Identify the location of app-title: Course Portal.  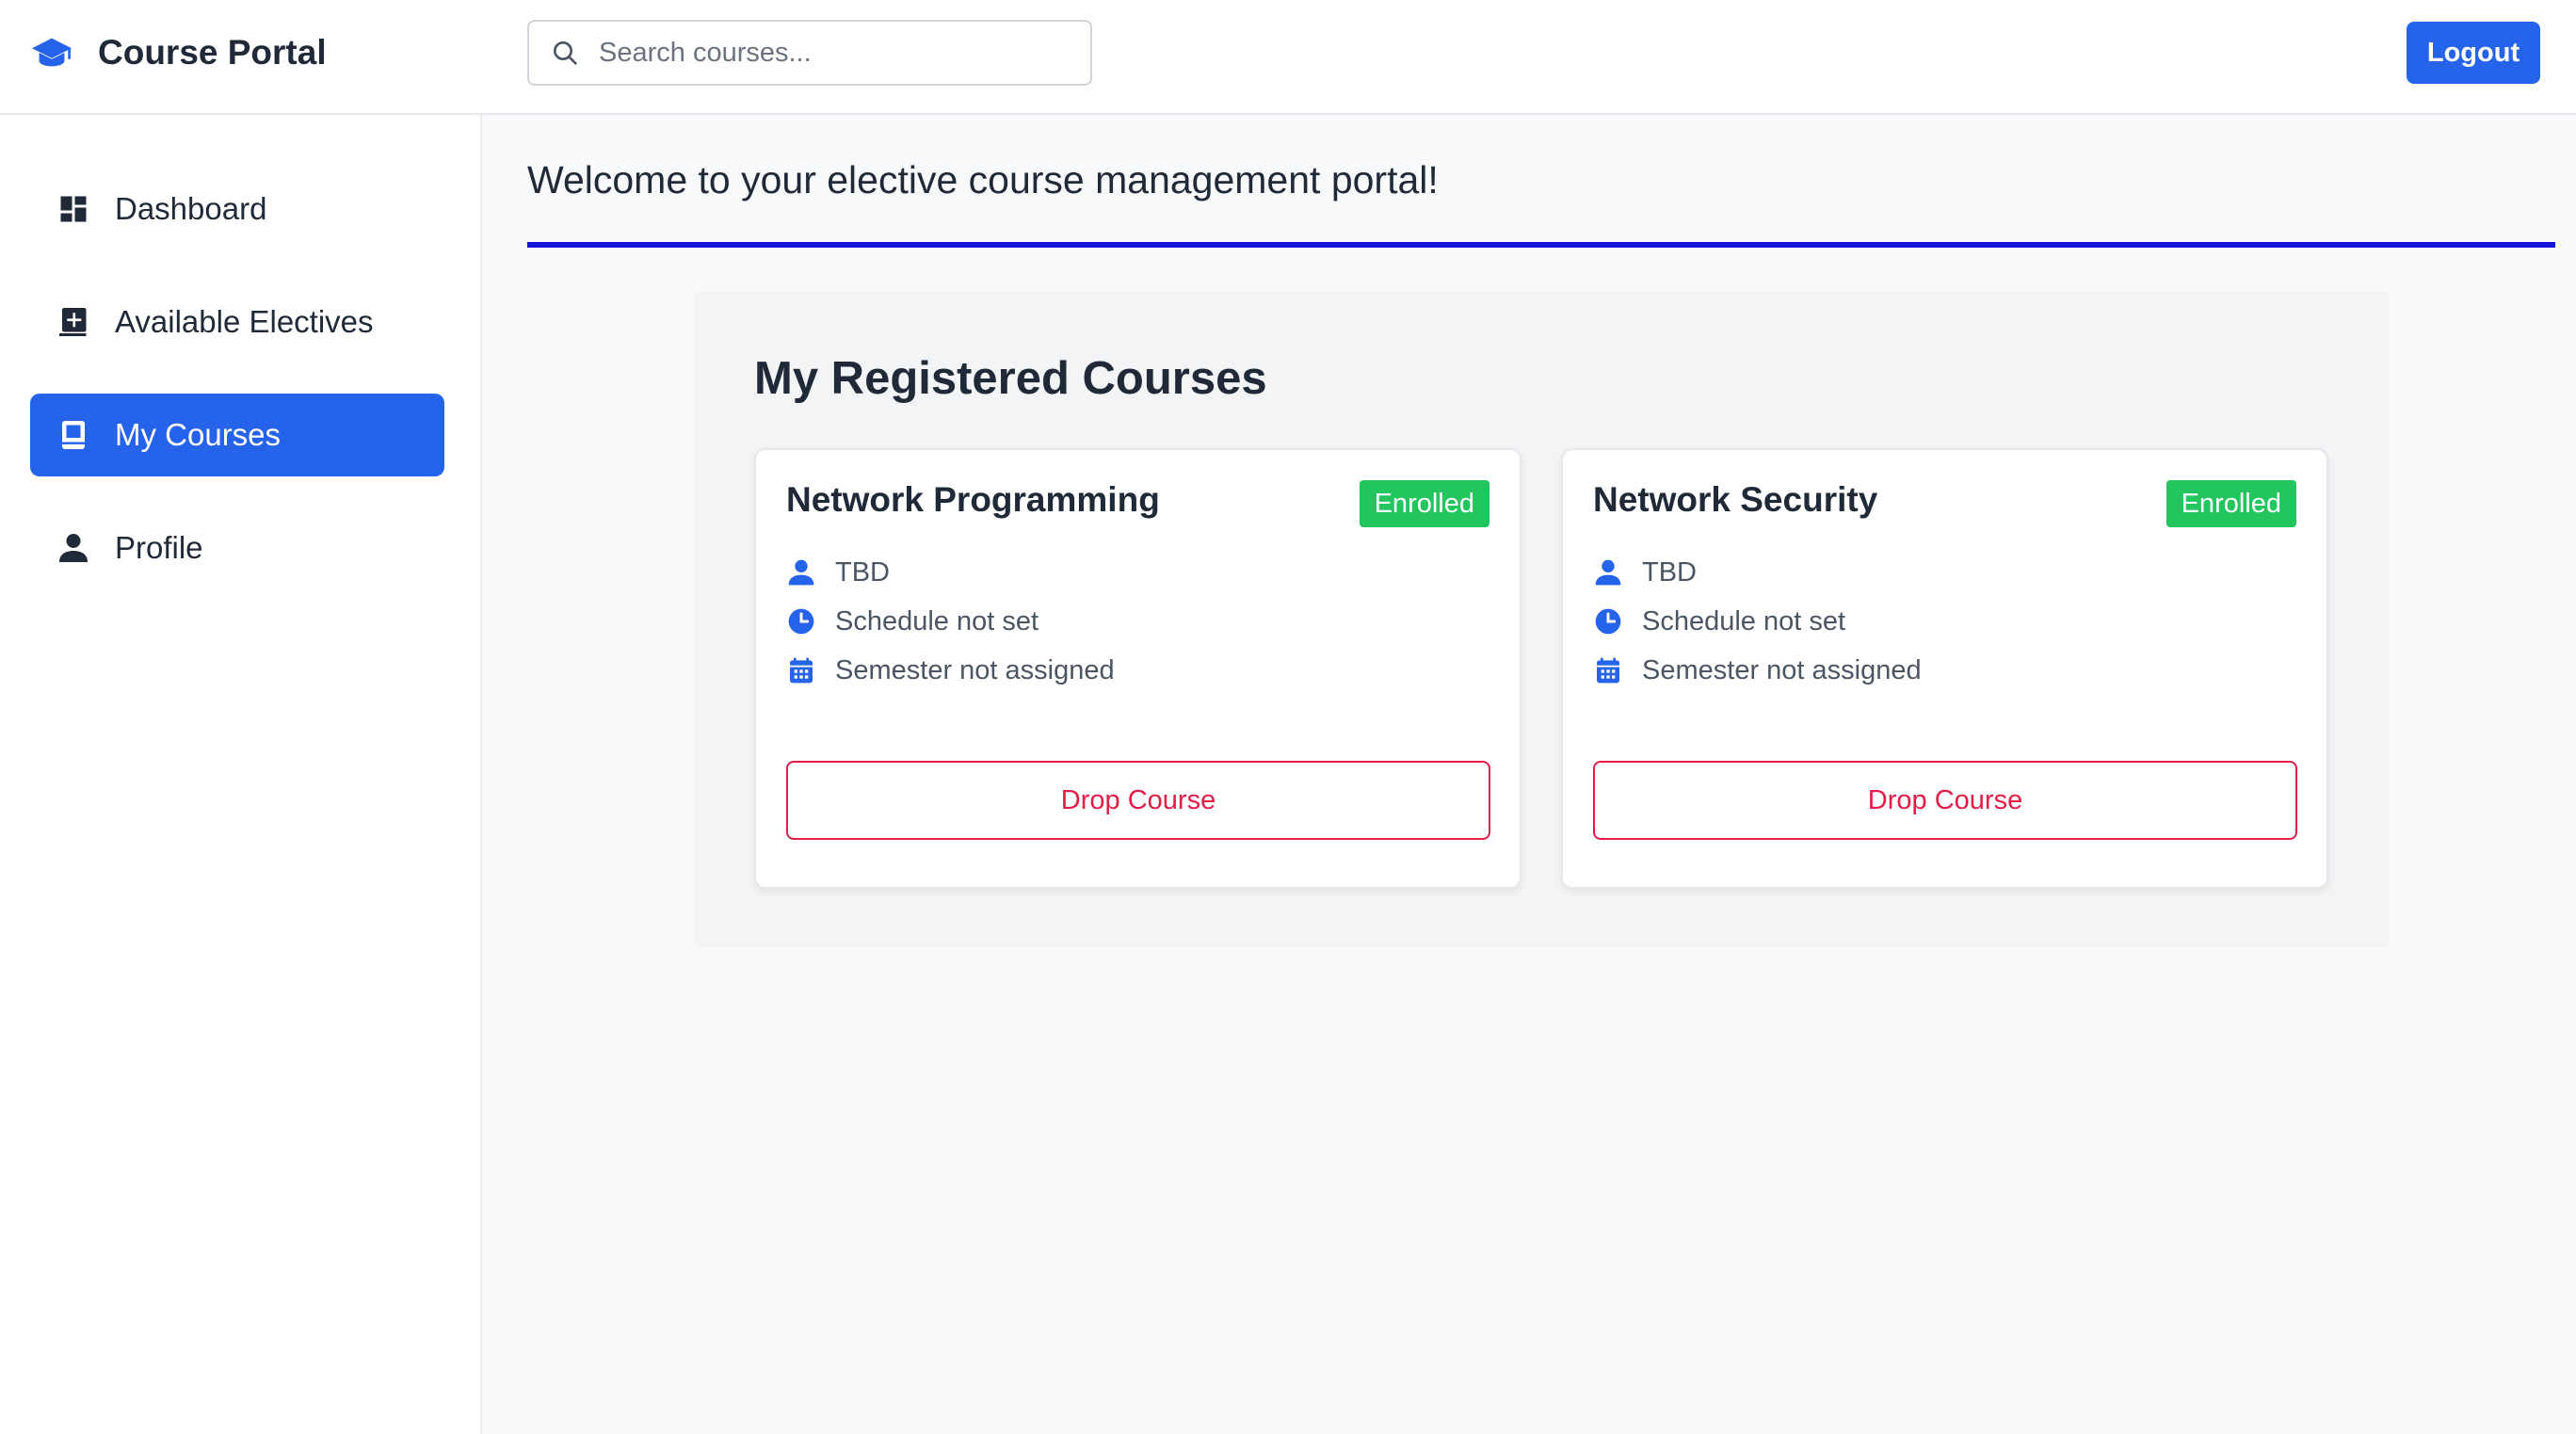
(212, 53).